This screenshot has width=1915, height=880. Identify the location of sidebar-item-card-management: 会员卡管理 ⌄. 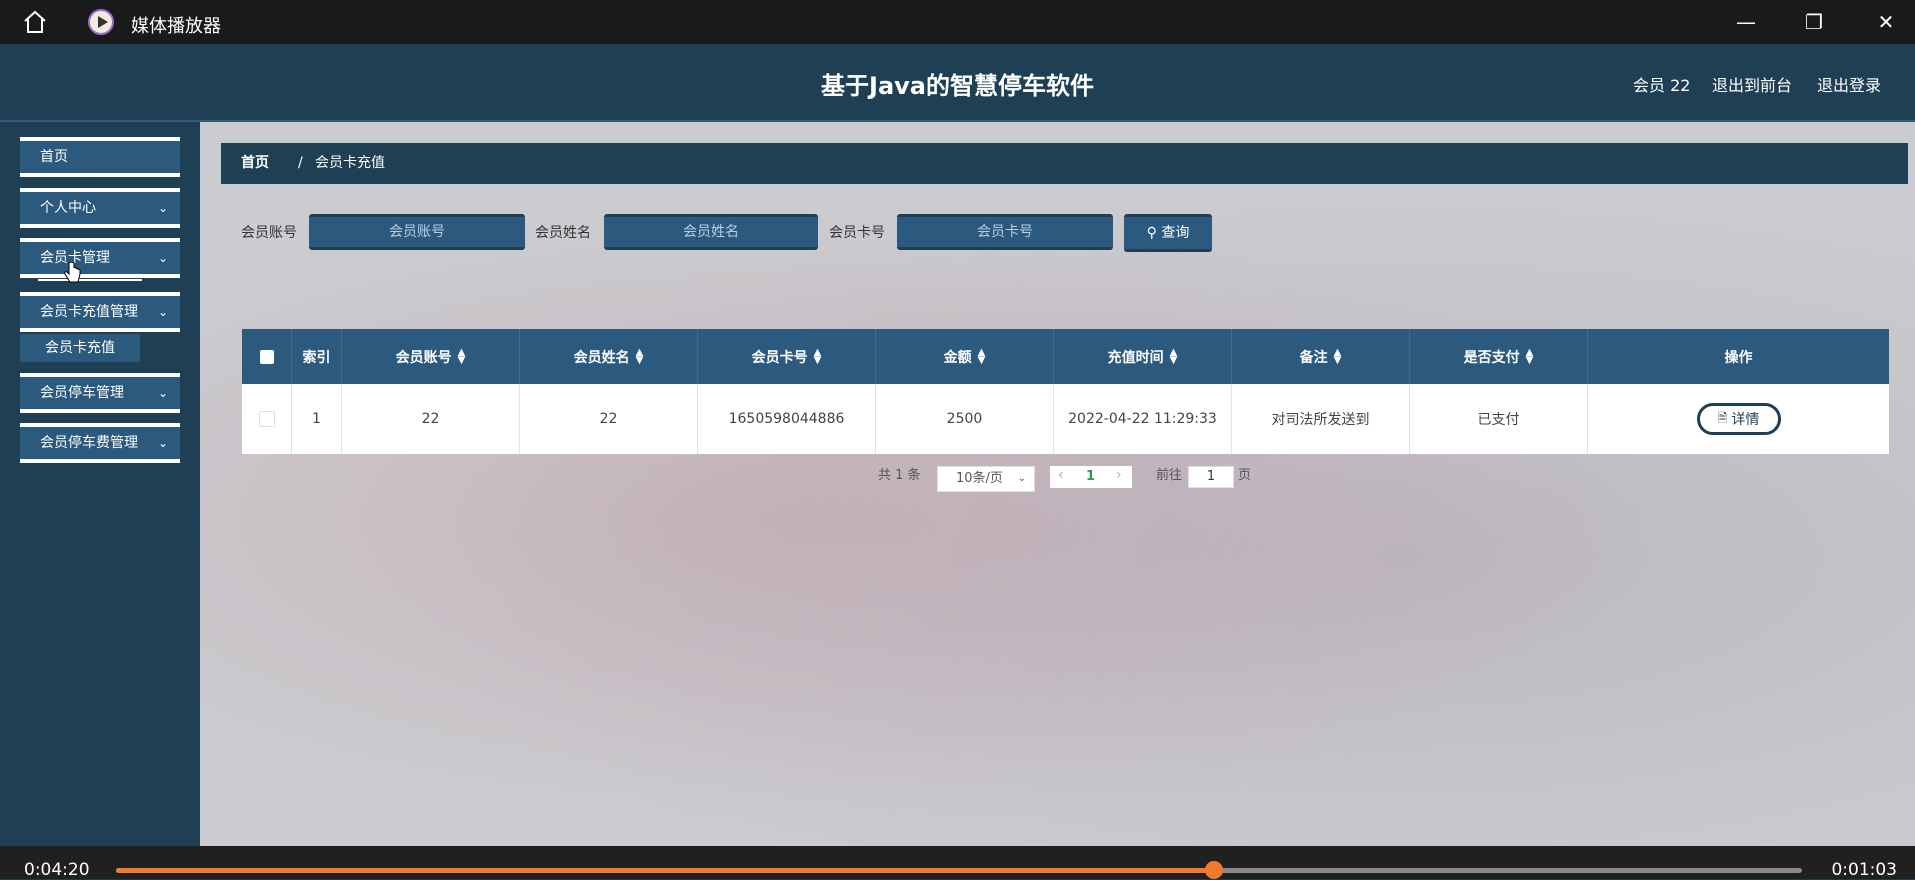
(100, 258).